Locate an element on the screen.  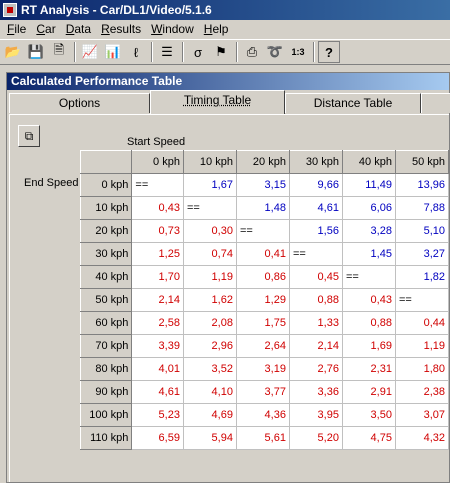
tab-options: Options is located at coordinates (79, 103).